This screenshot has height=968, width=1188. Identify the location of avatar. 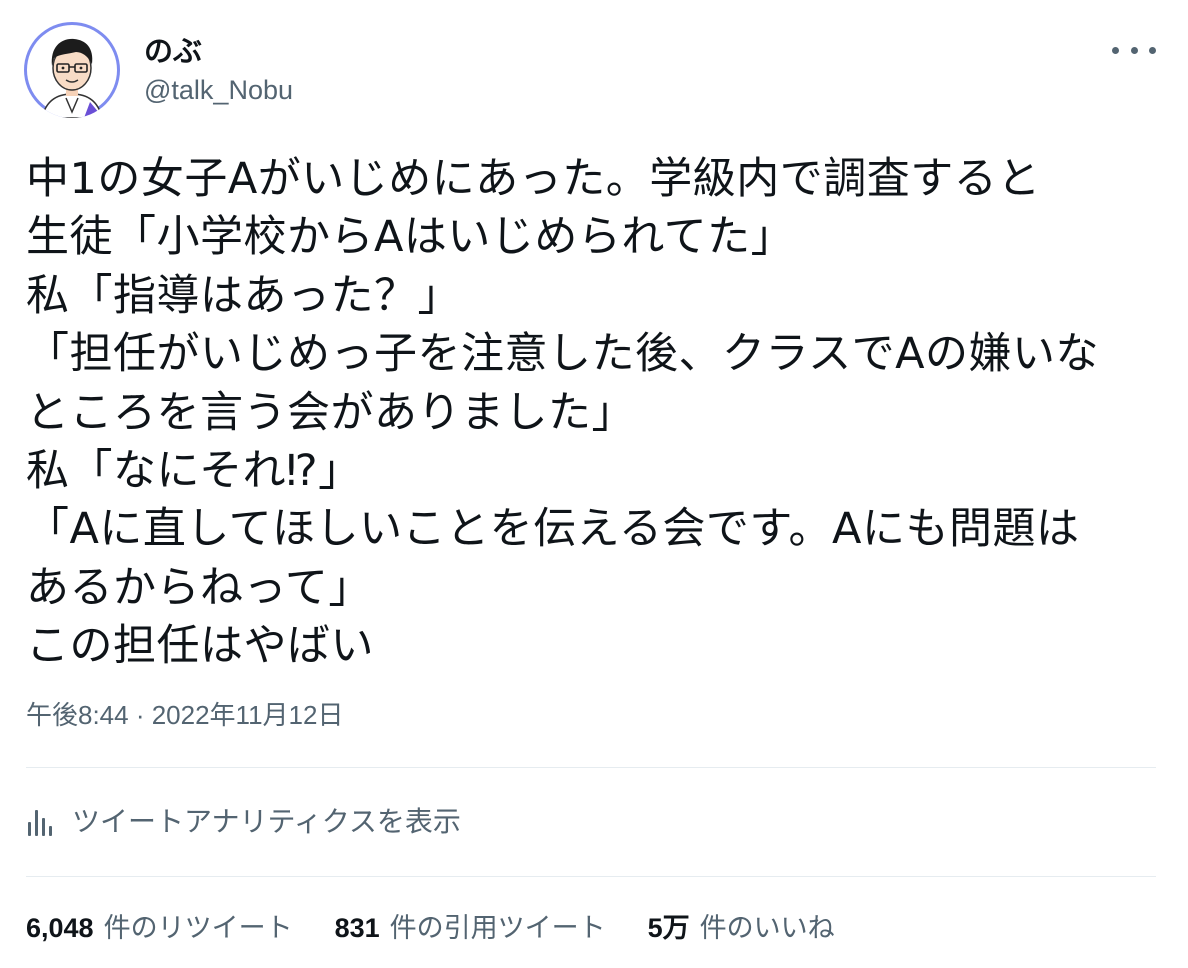
(72, 70).